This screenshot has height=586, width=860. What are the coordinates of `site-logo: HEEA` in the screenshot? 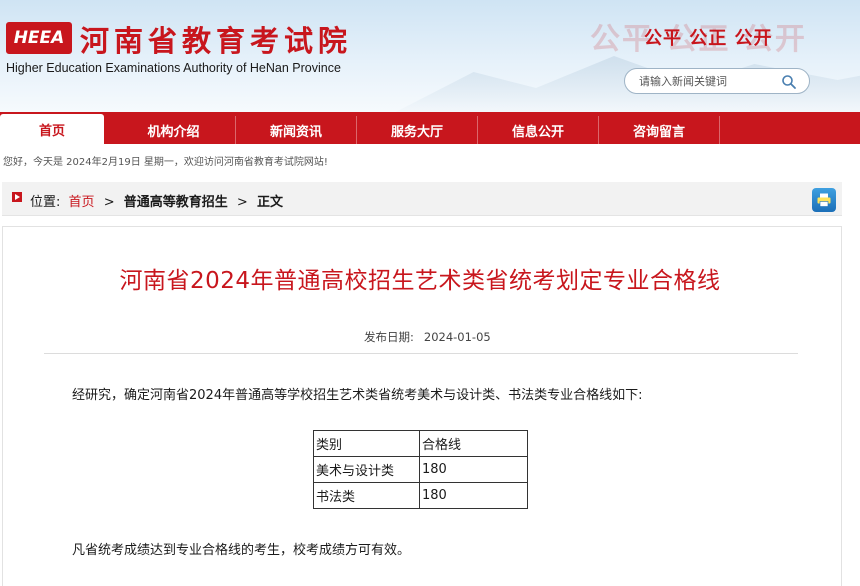 It's located at (39, 38).